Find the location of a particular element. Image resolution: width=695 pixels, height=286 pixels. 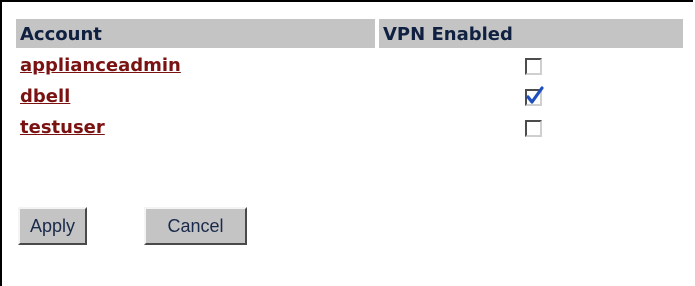

table-row: testuser is located at coordinates (349, 127).